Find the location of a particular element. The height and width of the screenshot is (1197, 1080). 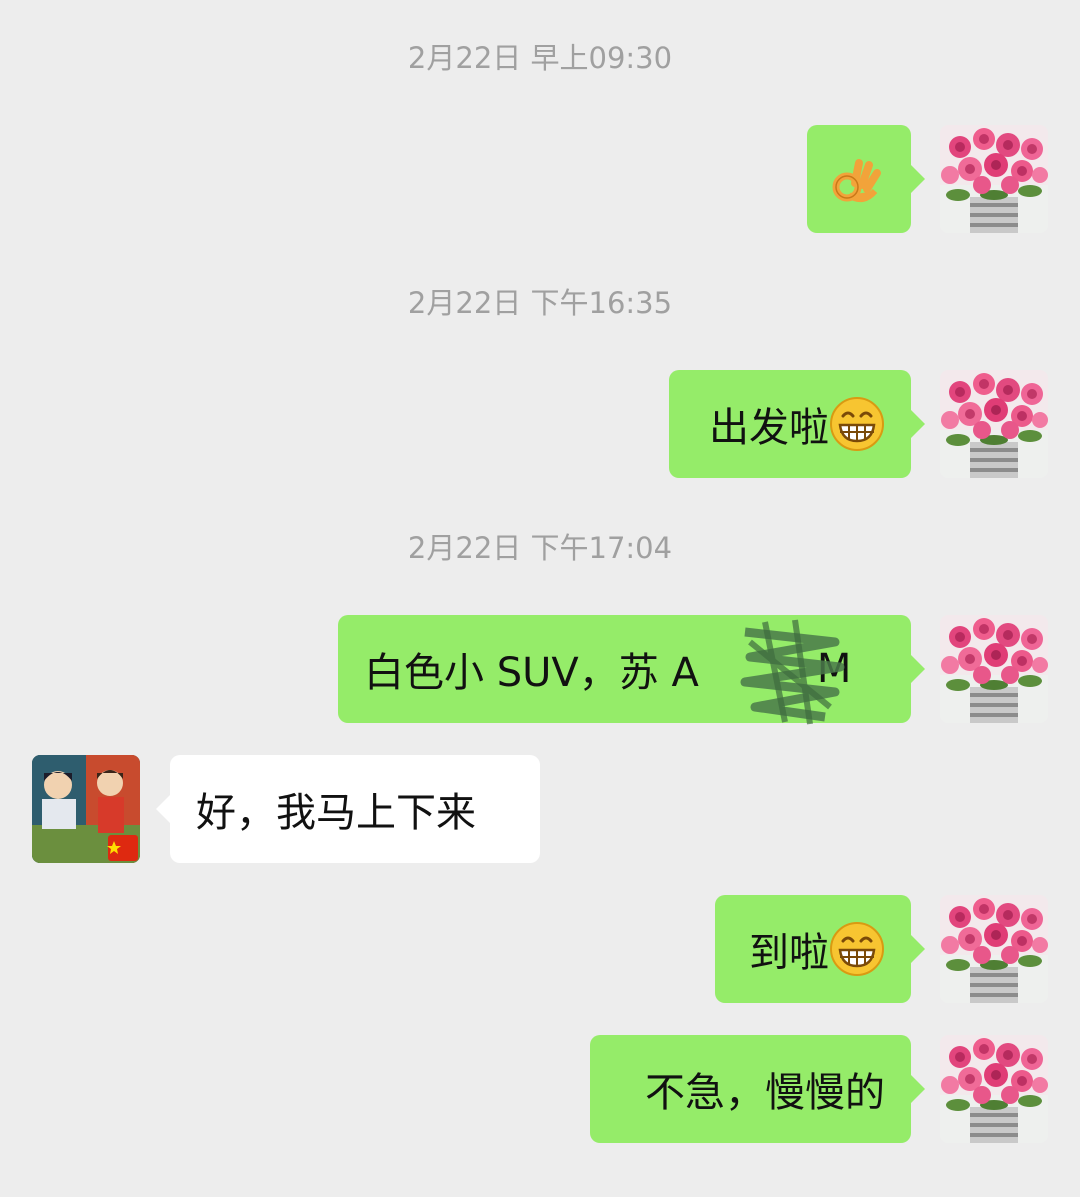

sent-message-bubble: 到啦 is located at coordinates (820, 949).